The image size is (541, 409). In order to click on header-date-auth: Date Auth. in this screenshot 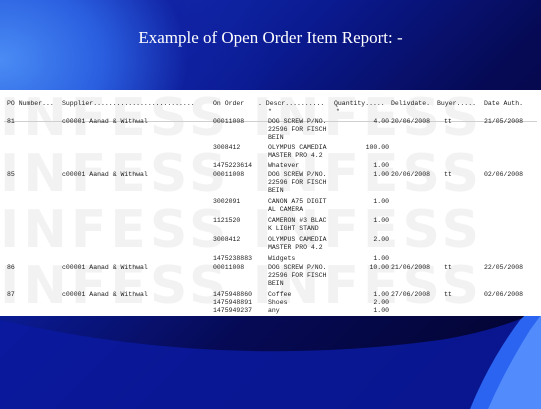, I will do `click(504, 103)`.